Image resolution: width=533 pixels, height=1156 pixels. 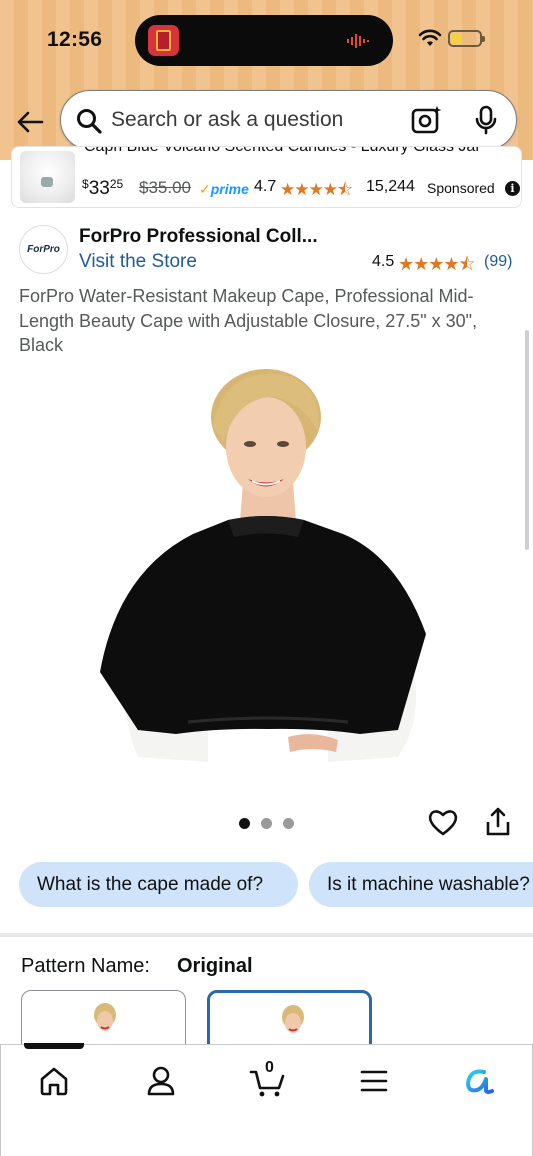 What do you see at coordinates (266, 935) in the screenshot?
I see `section-divider` at bounding box center [266, 935].